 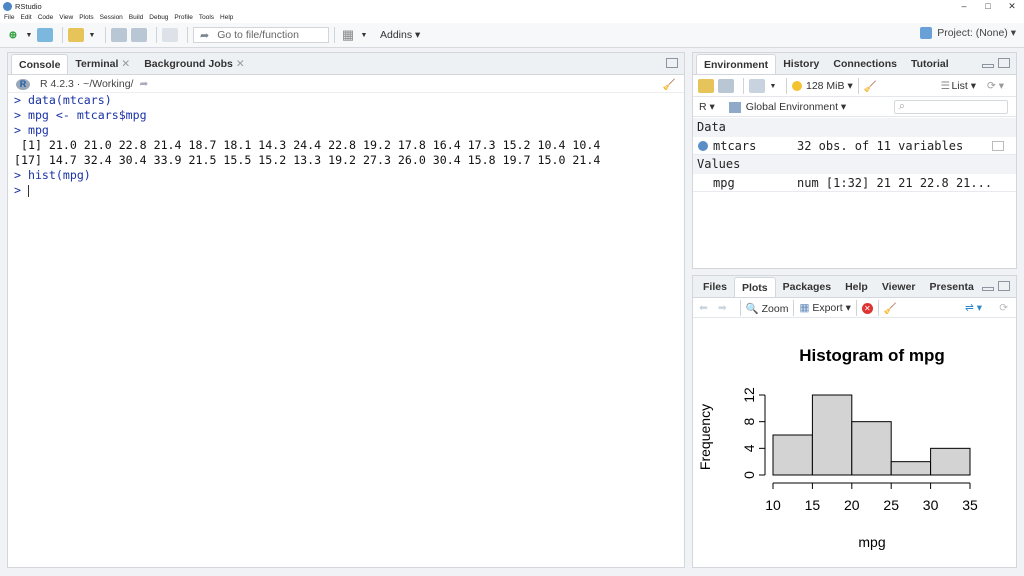 I want to click on save-workspace-icon, so click(x=726, y=86).